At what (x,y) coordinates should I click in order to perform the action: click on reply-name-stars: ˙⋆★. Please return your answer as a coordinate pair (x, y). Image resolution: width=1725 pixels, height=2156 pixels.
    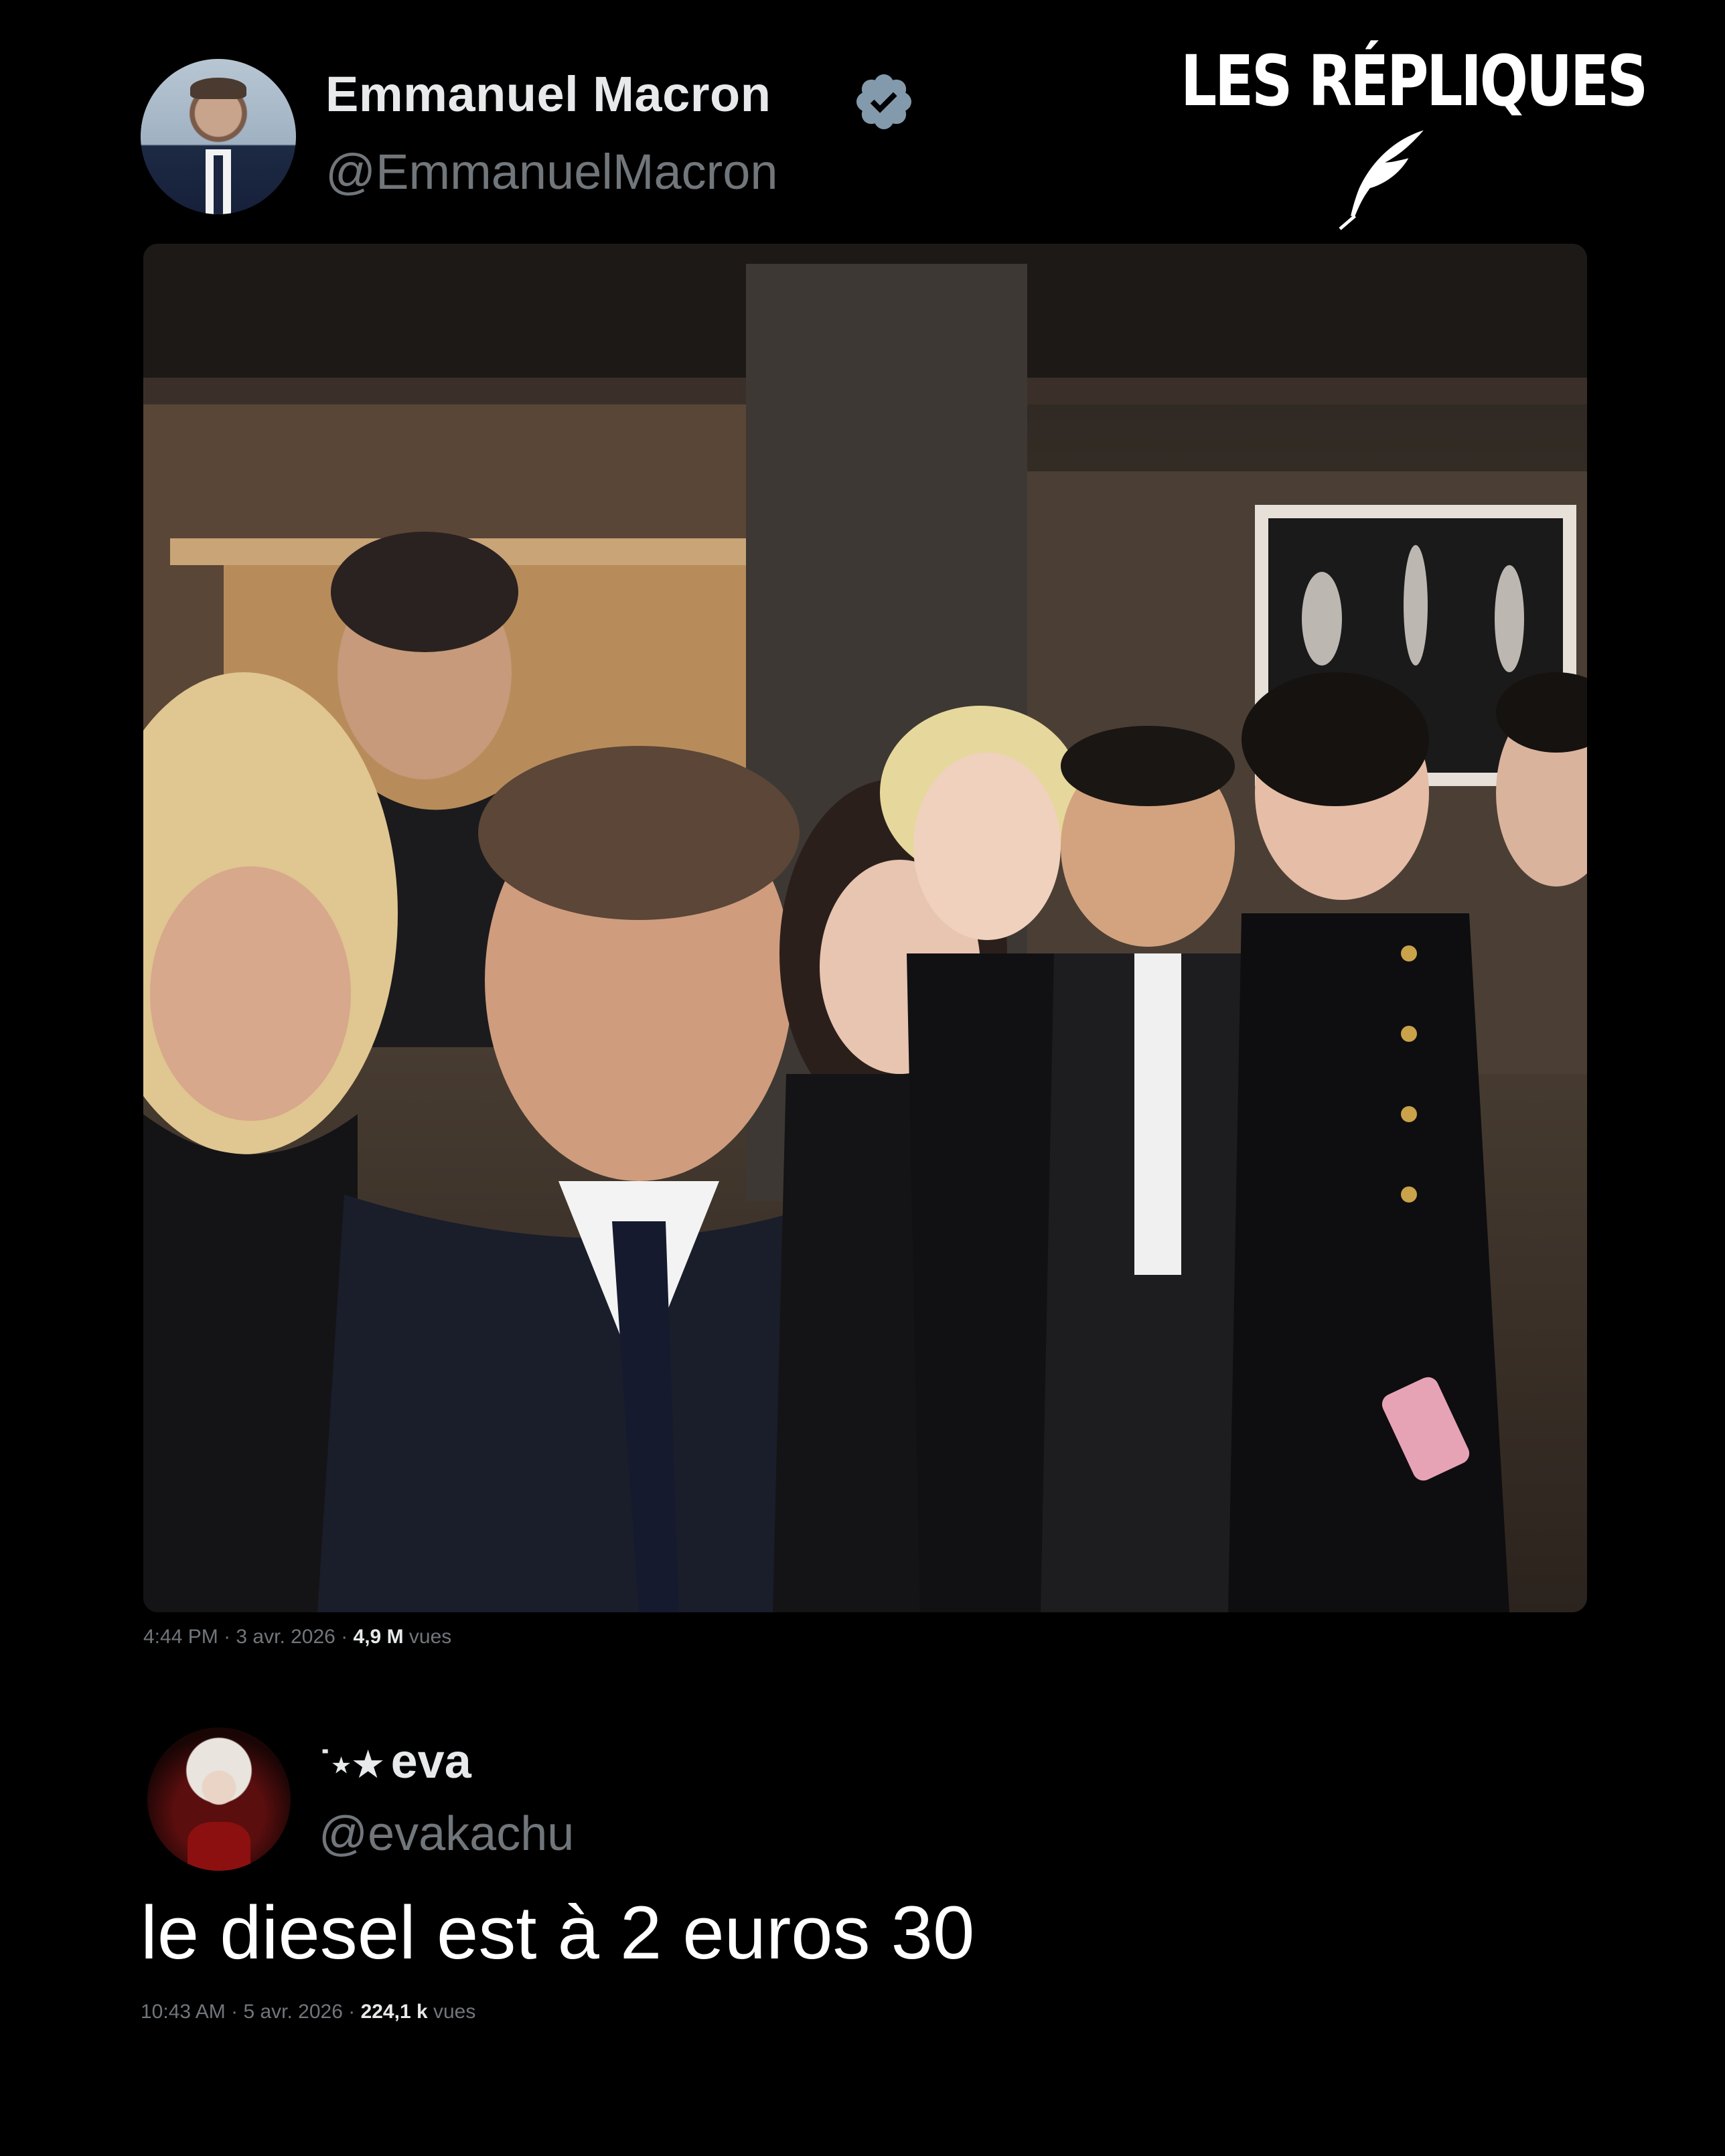
    Looking at the image, I should click on (352, 1764).